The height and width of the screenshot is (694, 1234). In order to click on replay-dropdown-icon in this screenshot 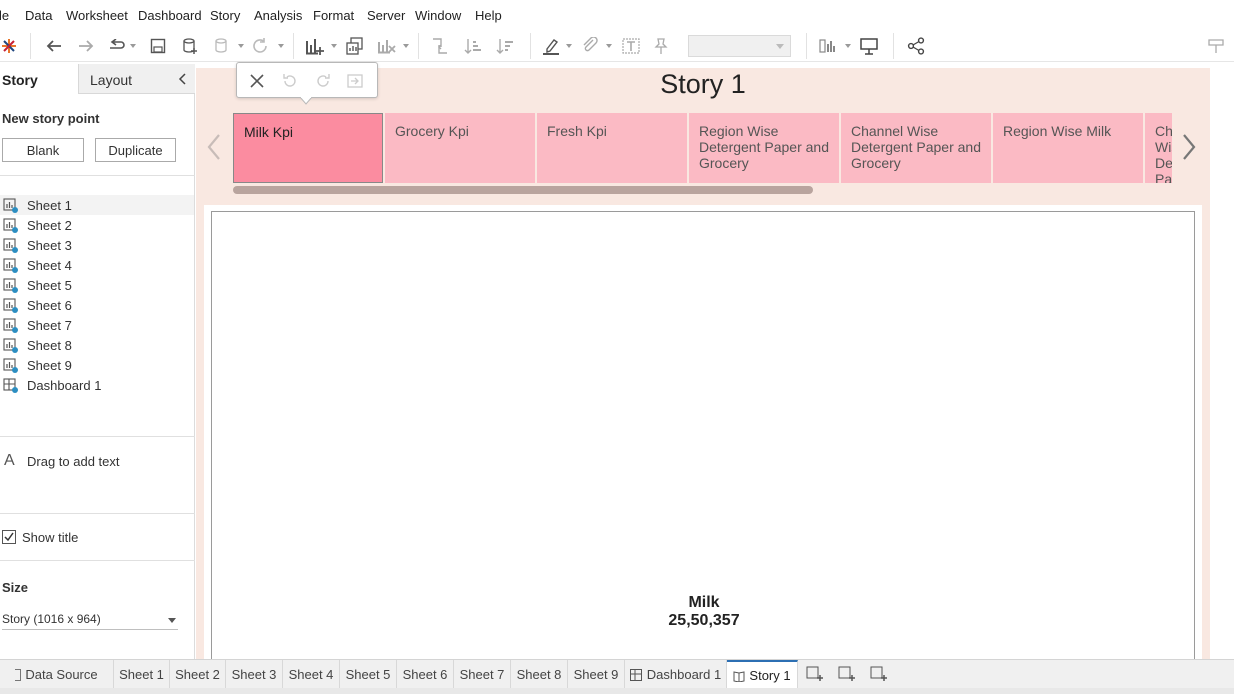, I will do `click(133, 46)`.